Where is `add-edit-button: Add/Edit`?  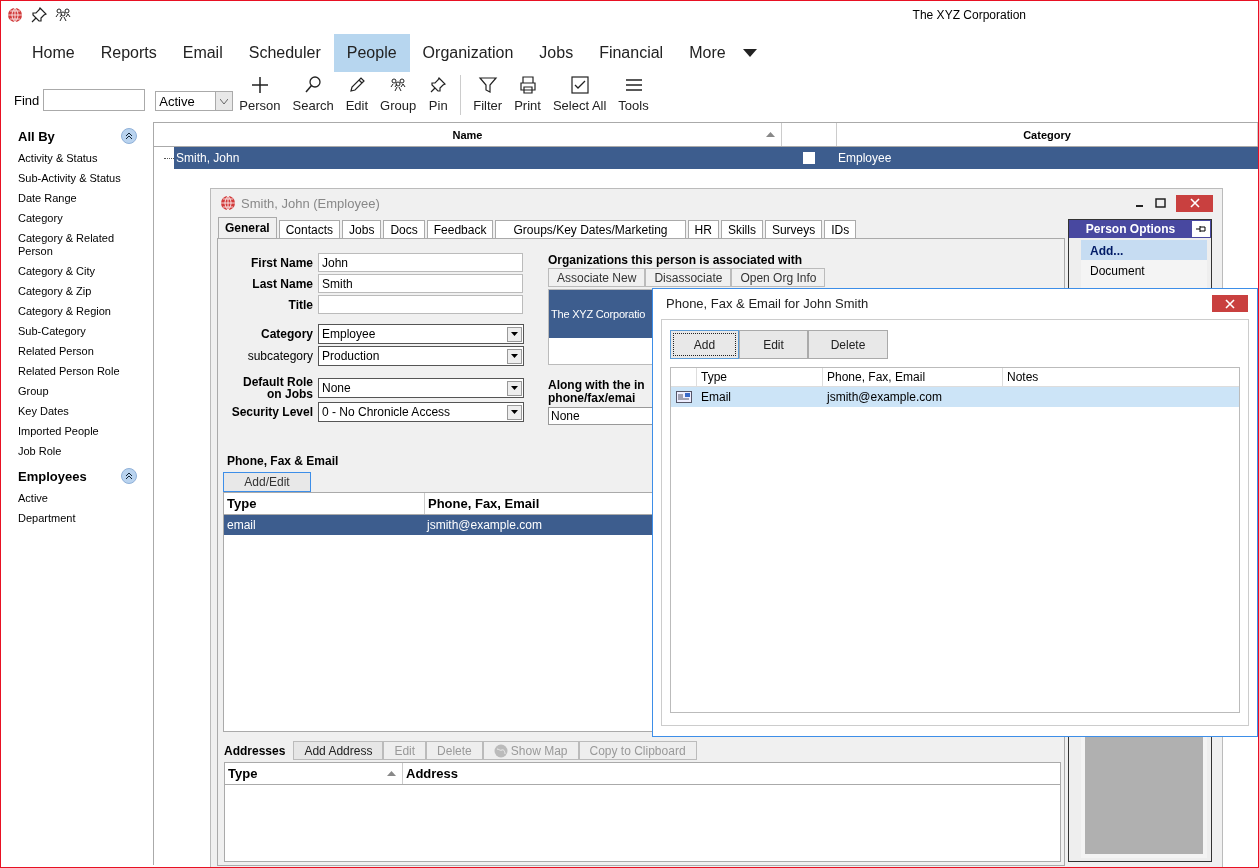
add-edit-button: Add/Edit is located at coordinates (267, 482).